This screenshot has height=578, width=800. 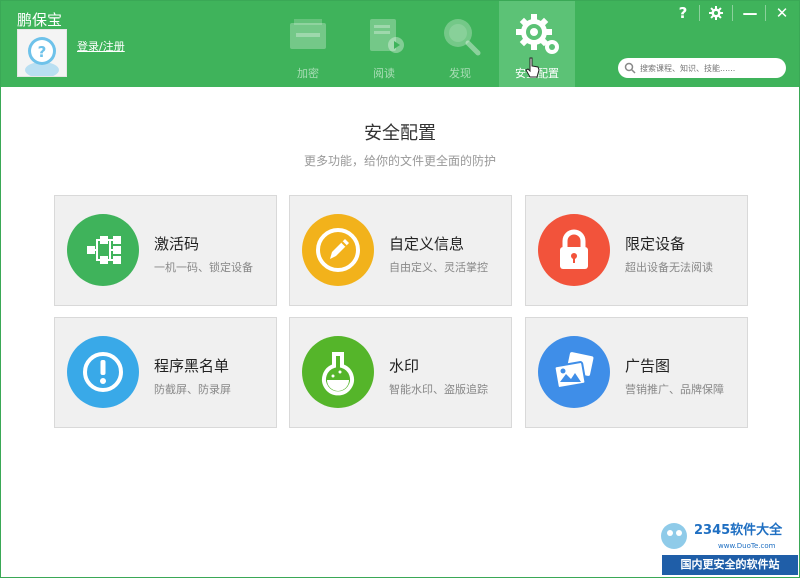 I want to click on watermark-slogan: 国内更安全的软件站, so click(x=730, y=565).